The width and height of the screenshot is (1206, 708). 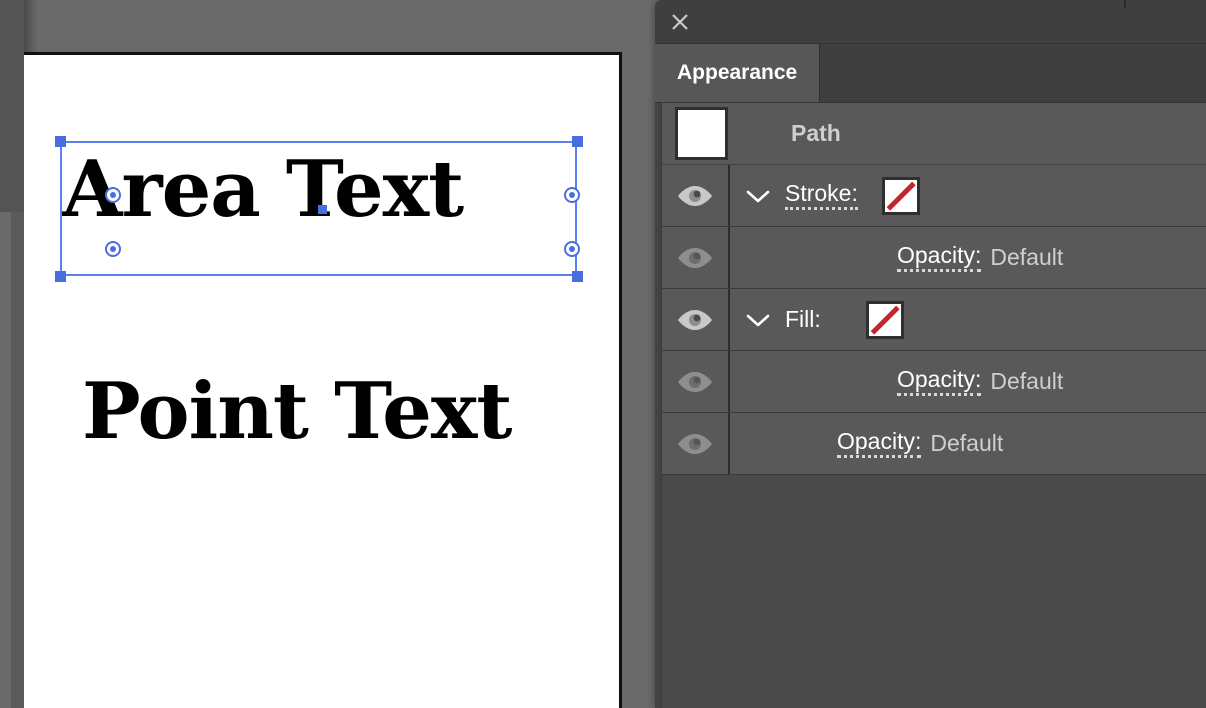 I want to click on toolbar-strip, so click(x=12, y=106).